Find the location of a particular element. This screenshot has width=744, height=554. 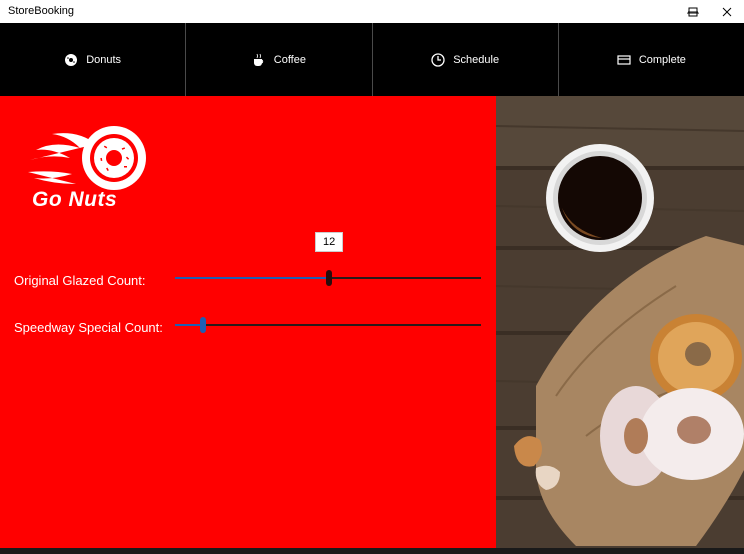

nav-item-complete: Complete is located at coordinates (650, 59).